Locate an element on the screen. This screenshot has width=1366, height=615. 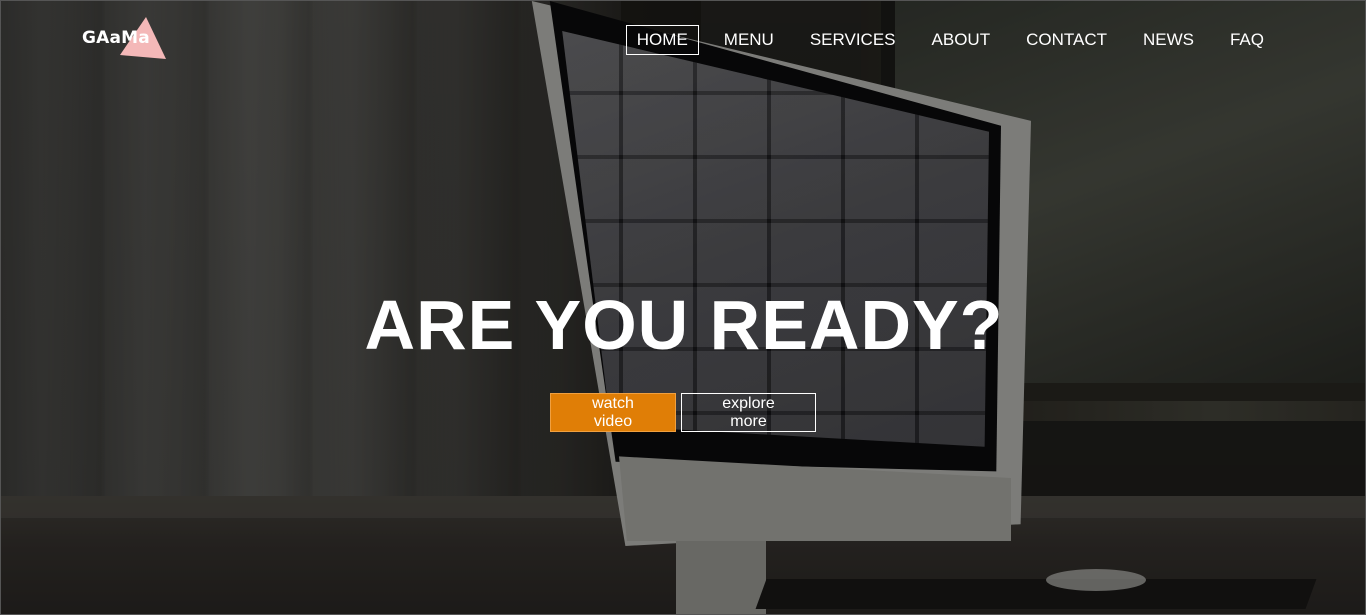
nav-item-contact: CONTACT is located at coordinates (1059, 40).